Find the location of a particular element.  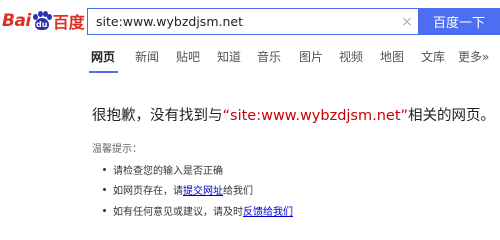

submit-url-link: 提交网址 is located at coordinates (203, 189).